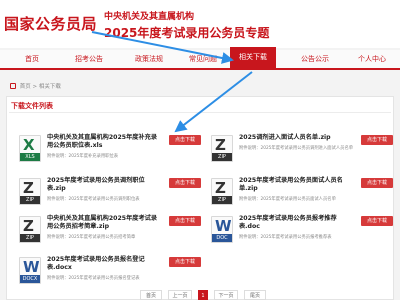 The height and width of the screenshot is (300, 400). I want to click on word-file-icon: W DOC, so click(222, 229).